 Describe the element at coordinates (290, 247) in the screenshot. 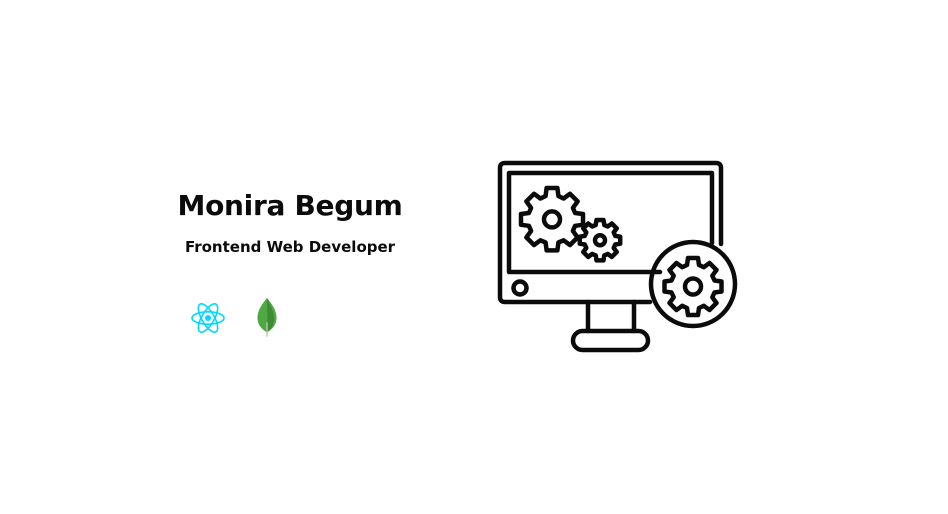

I see `profile-role: Frontend Web Developer` at that location.